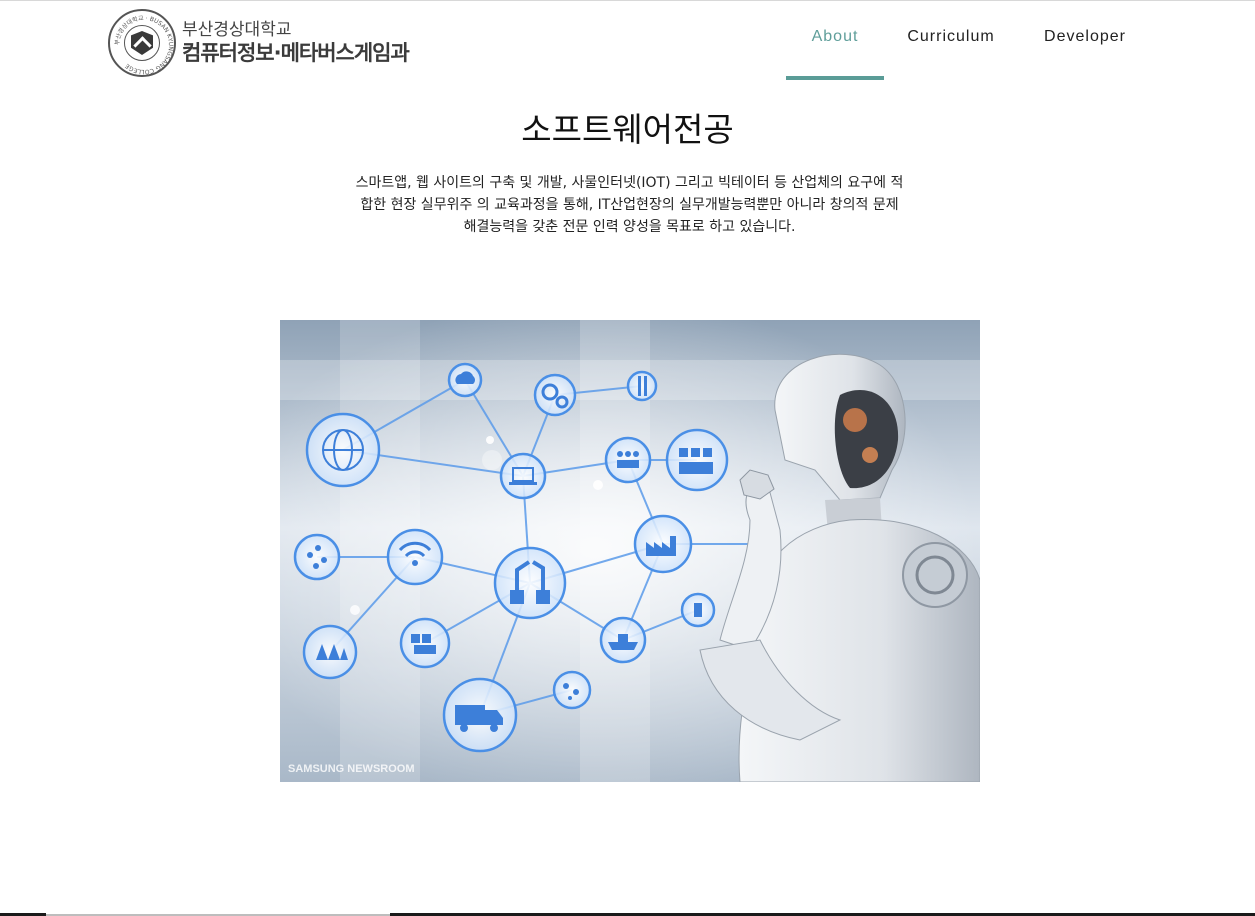  Describe the element at coordinates (142, 43) in the screenshot. I see `college-seal-icon: 부산경상대학교 · BUSAN KYUNGSANG COLLEGE` at that location.